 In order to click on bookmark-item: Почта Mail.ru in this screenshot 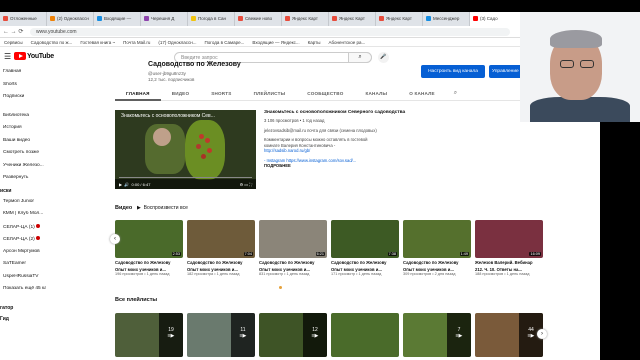, I will do `click(136, 42)`.